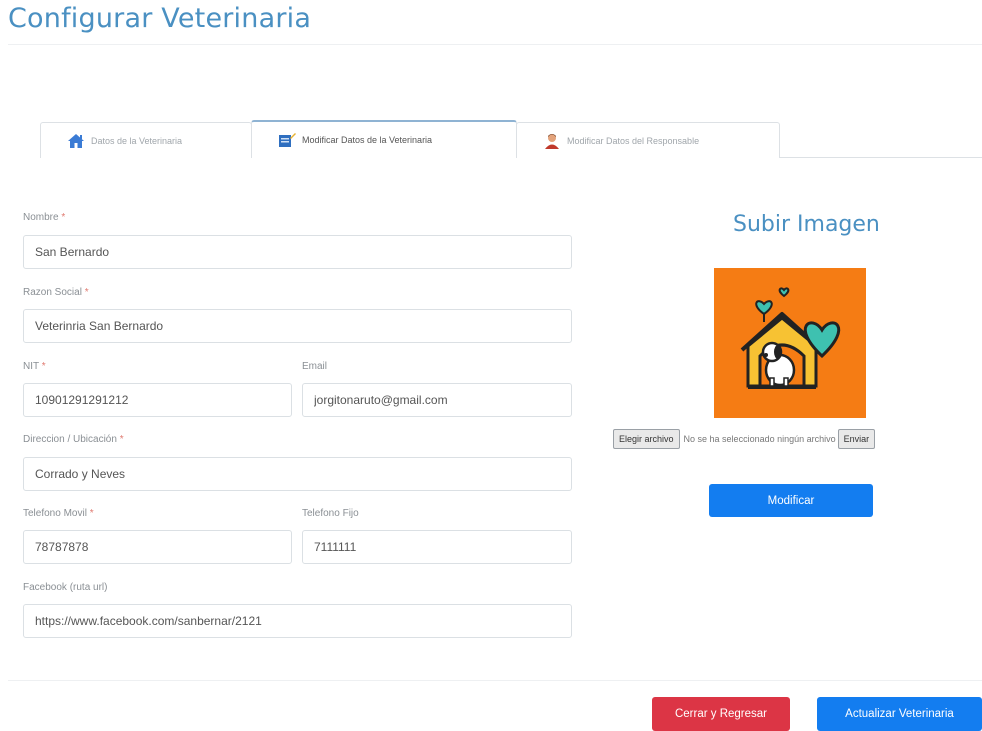 The height and width of the screenshot is (731, 982). Describe the element at coordinates (495, 680) in the screenshot. I see `footer-divider` at that location.